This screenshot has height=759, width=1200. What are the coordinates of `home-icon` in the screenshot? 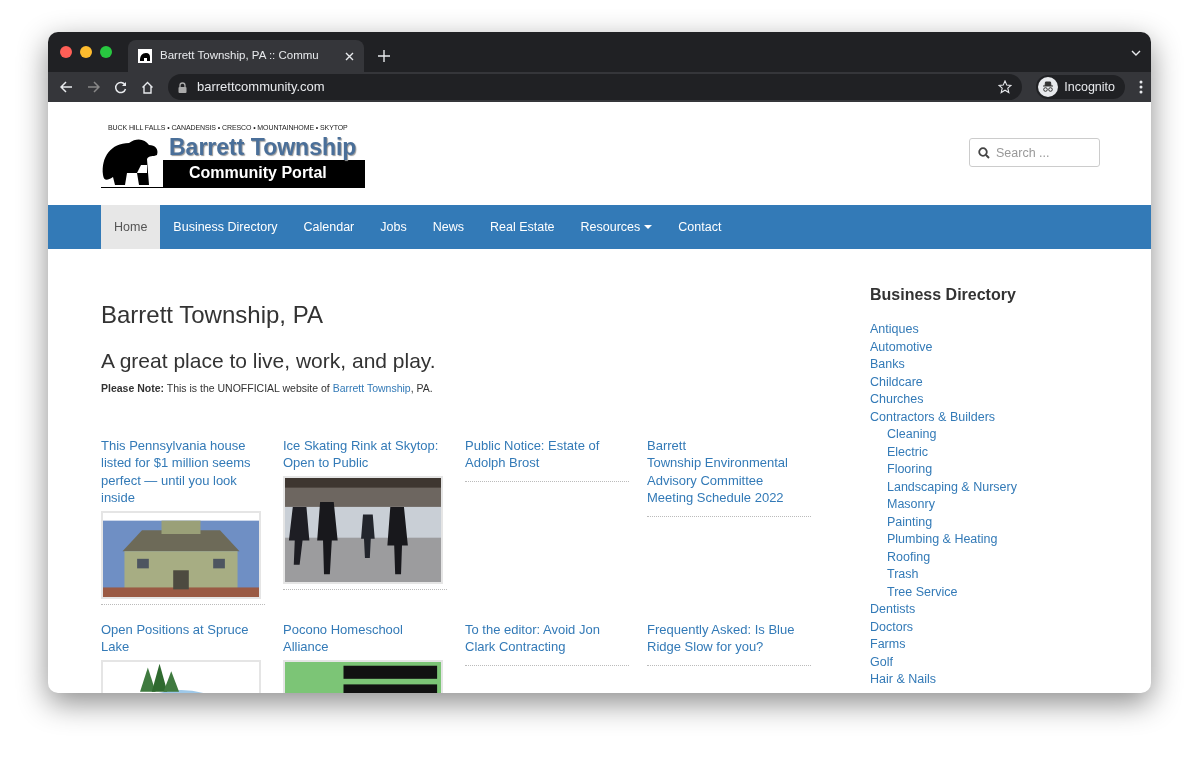 It's located at (147, 87).